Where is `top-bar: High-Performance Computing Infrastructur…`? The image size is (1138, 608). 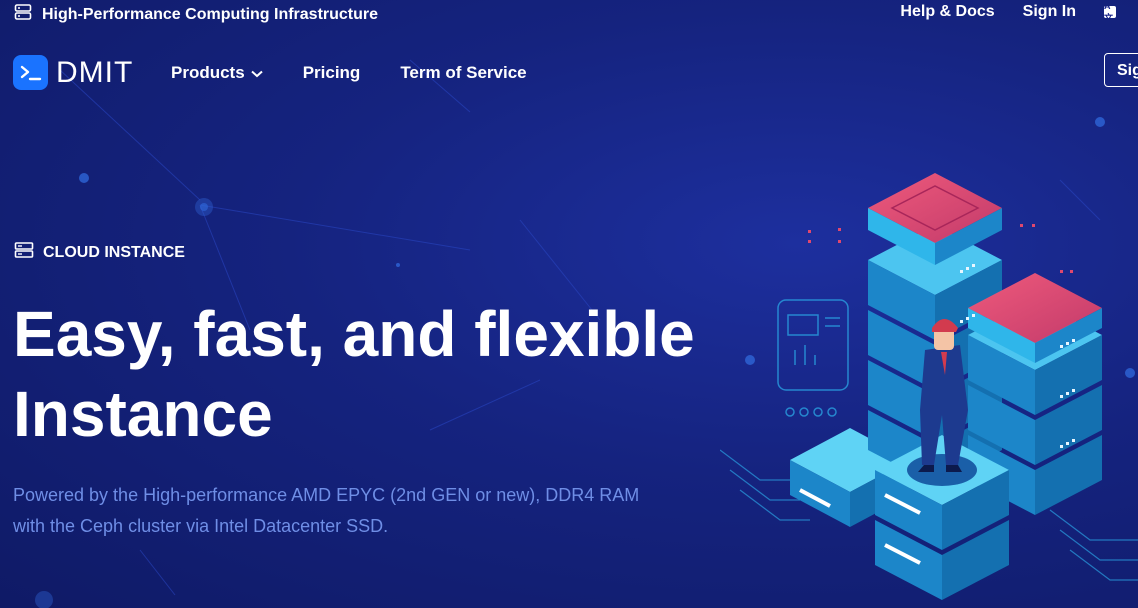 top-bar: High-Performance Computing Infrastructur… is located at coordinates (569, 13).